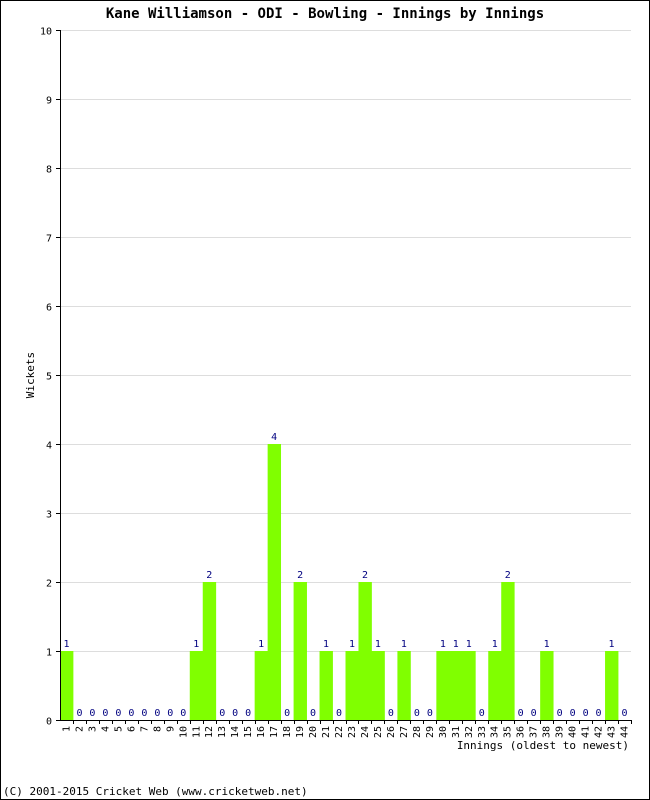  I want to click on x-tick-label: 3, so click(92, 729).